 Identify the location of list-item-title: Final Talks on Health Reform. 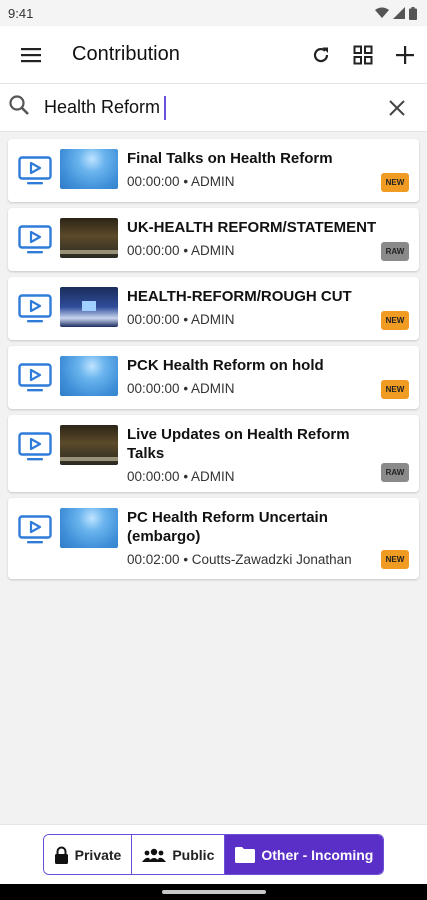
(230, 158).